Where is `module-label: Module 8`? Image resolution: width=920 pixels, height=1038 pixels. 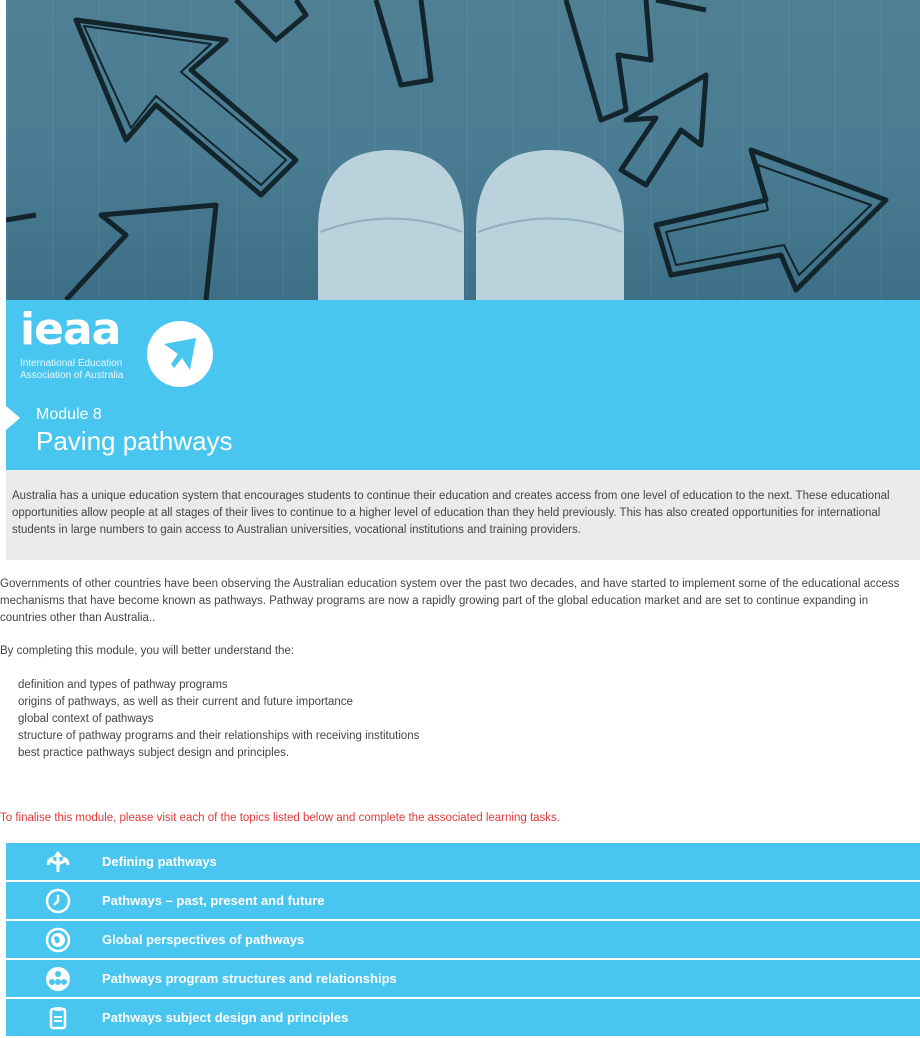 module-label: Module 8 is located at coordinates (69, 414).